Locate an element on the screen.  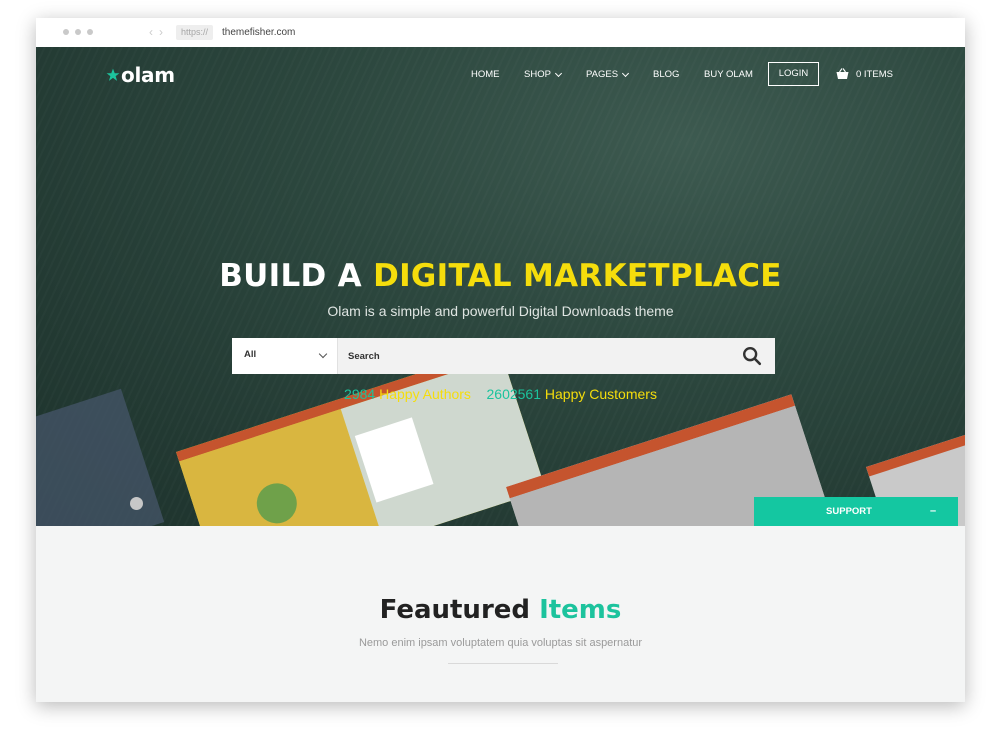
authors-count: 2984 is located at coordinates (360, 394).